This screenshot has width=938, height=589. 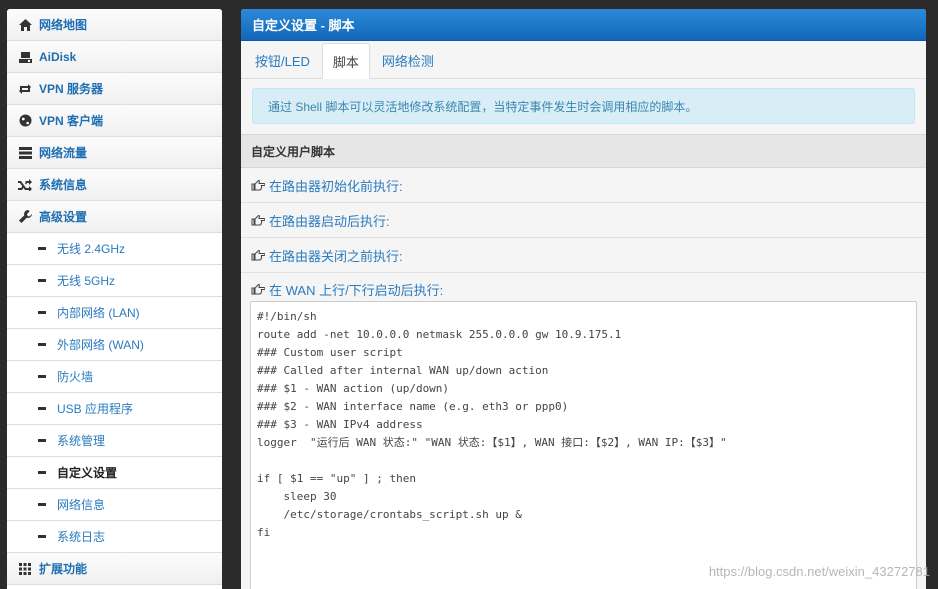 What do you see at coordinates (81, 441) in the screenshot?
I see `sidebar-sub-label: 系统管理` at bounding box center [81, 441].